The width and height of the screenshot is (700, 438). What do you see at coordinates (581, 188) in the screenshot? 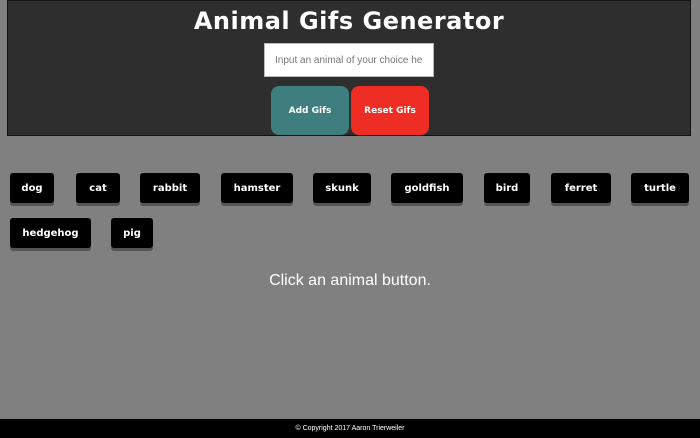
I see `animal-button-ferret: ferret` at bounding box center [581, 188].